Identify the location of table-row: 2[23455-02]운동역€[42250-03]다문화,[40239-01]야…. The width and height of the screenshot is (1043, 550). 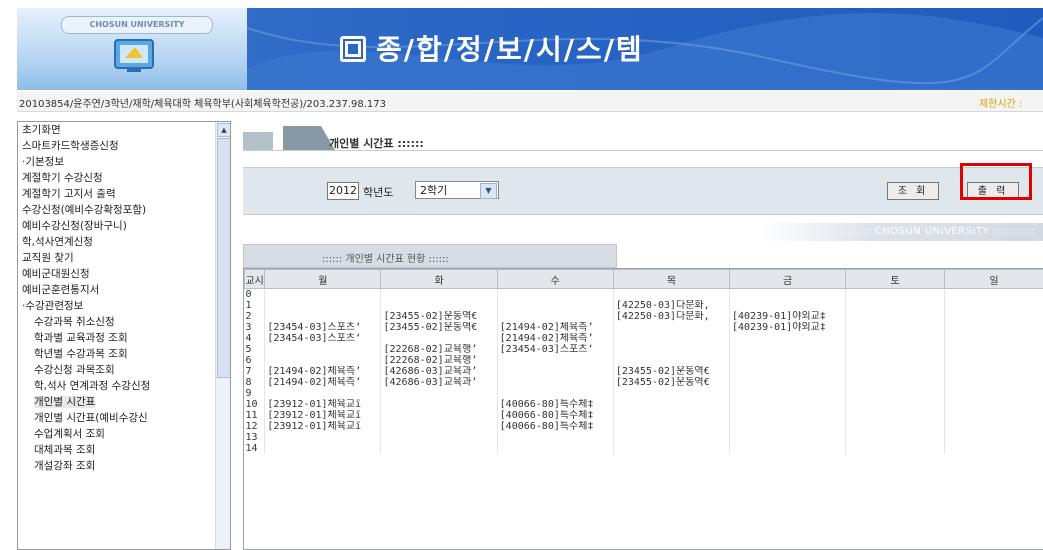
(644, 316).